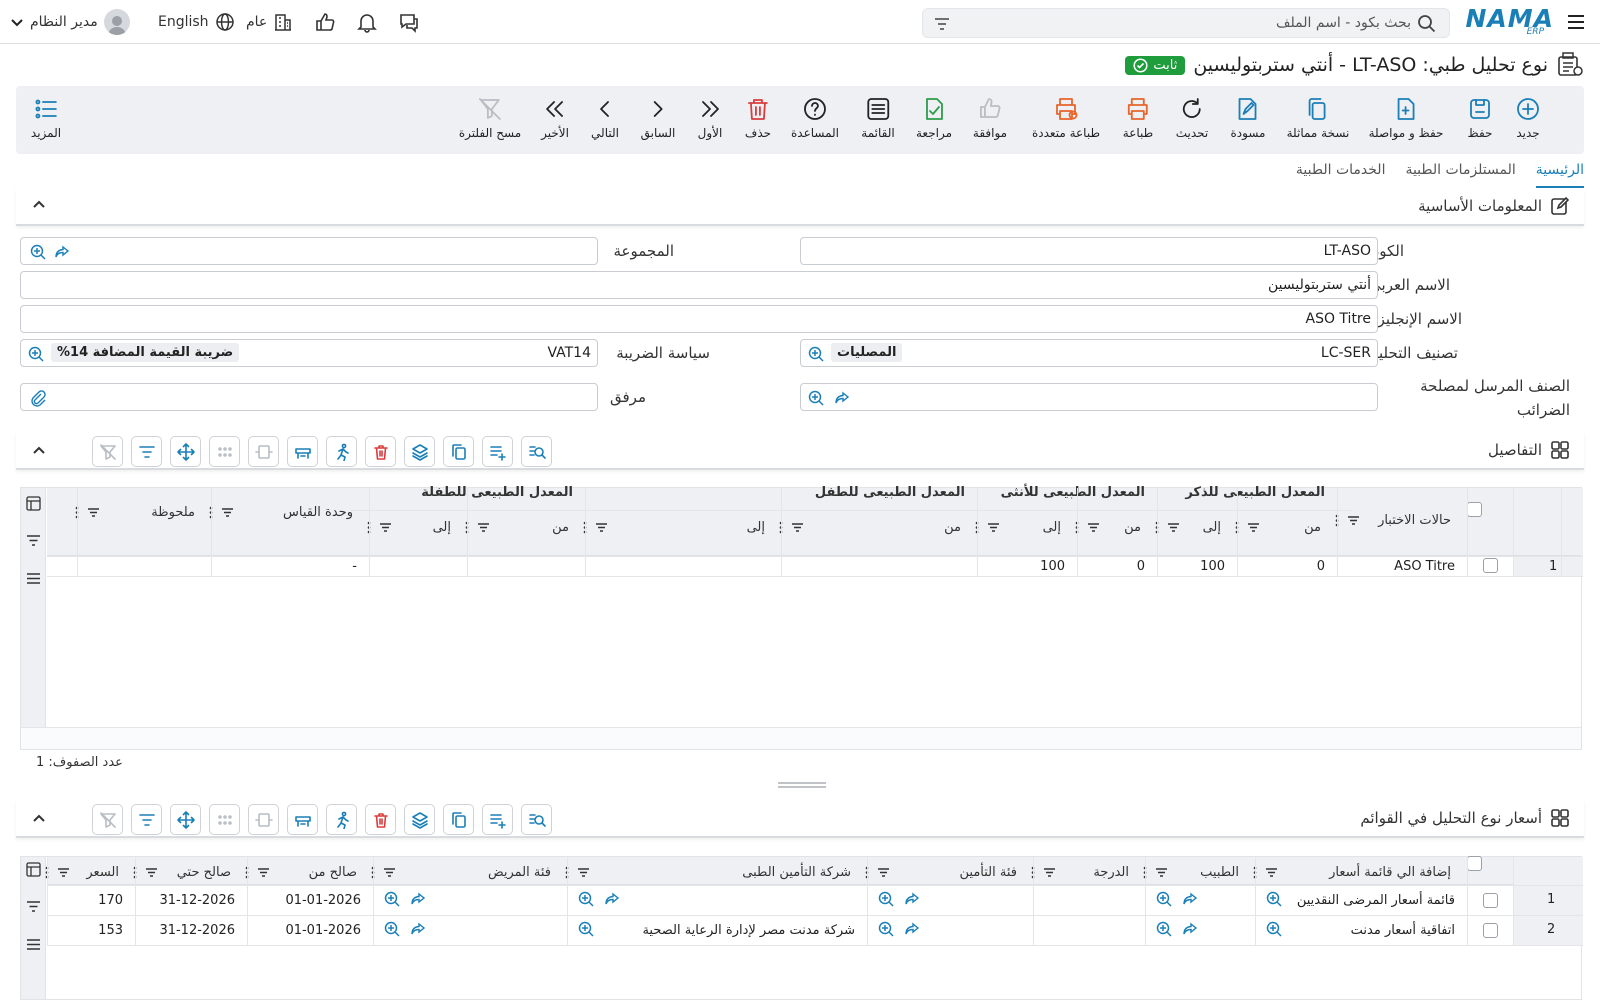 The width and height of the screenshot is (1600, 1000). Describe the element at coordinates (1551, 929) in the screenshot. I see `row-number: 2` at that location.